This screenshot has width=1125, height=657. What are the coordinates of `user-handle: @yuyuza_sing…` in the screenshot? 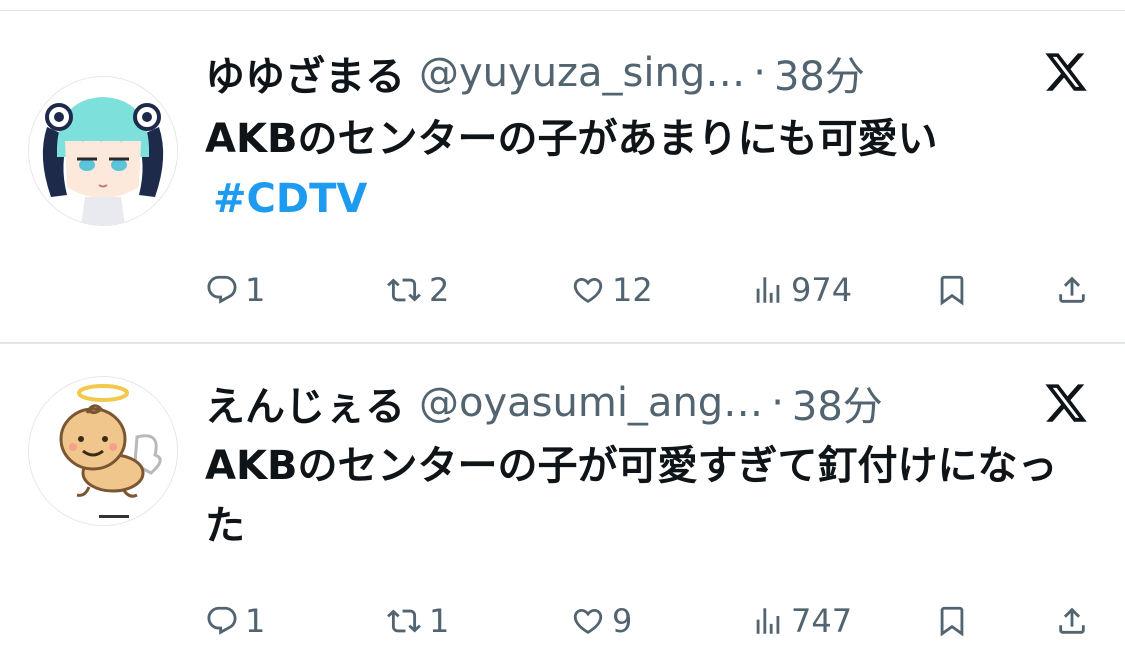 It's located at (582, 73).